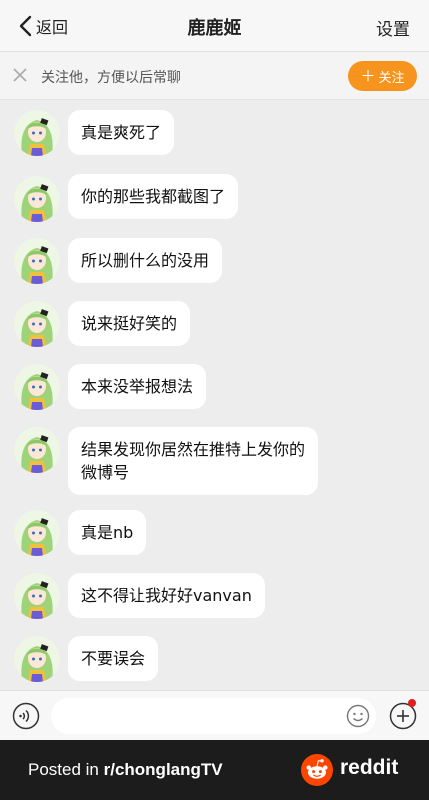 The height and width of the screenshot is (800, 429). Describe the element at coordinates (153, 196) in the screenshot. I see `message-bubble: 你的那些我都截图了` at that location.